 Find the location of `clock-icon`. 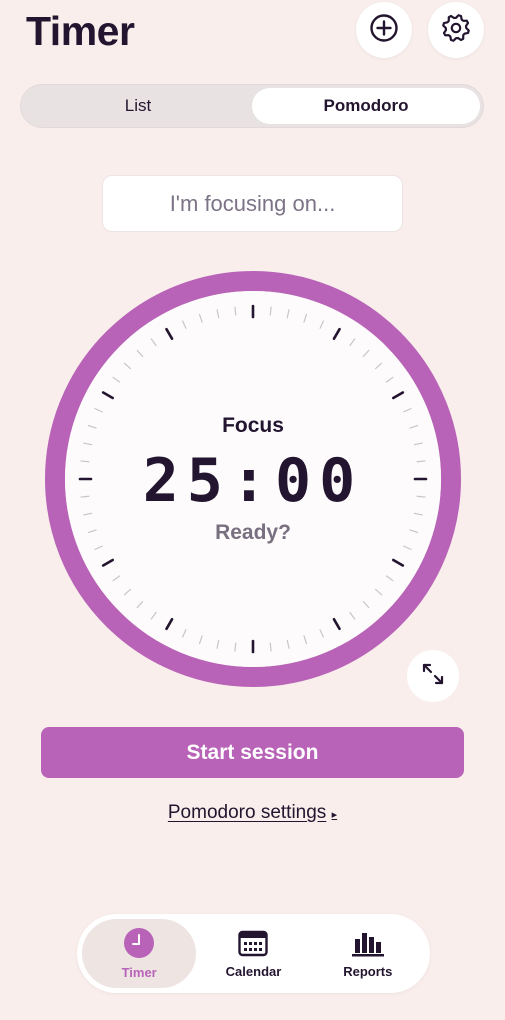

clock-icon is located at coordinates (139, 944).